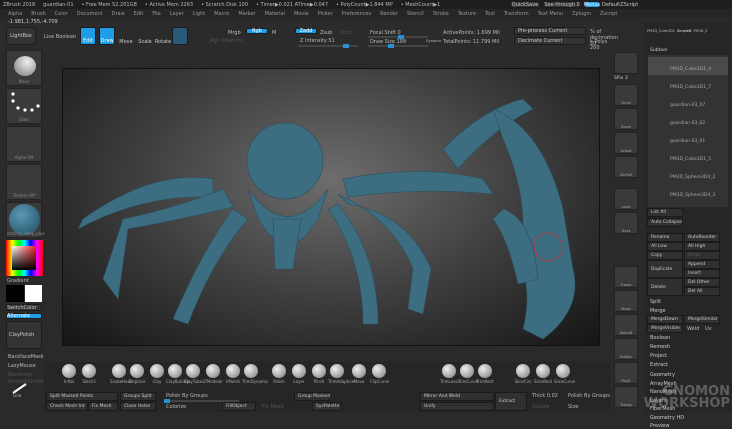 The image size is (732, 429). Describe the element at coordinates (688, 102) in the screenshot. I see `subtool-item: guardian-03_07` at that location.